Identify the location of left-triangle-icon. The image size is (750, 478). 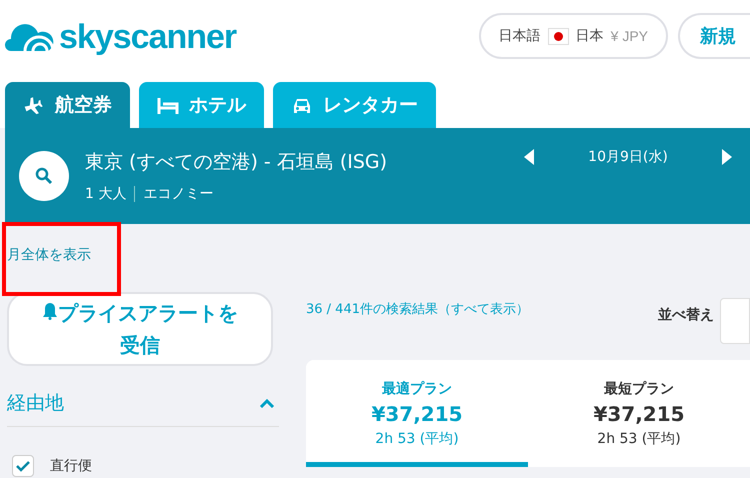
(529, 157).